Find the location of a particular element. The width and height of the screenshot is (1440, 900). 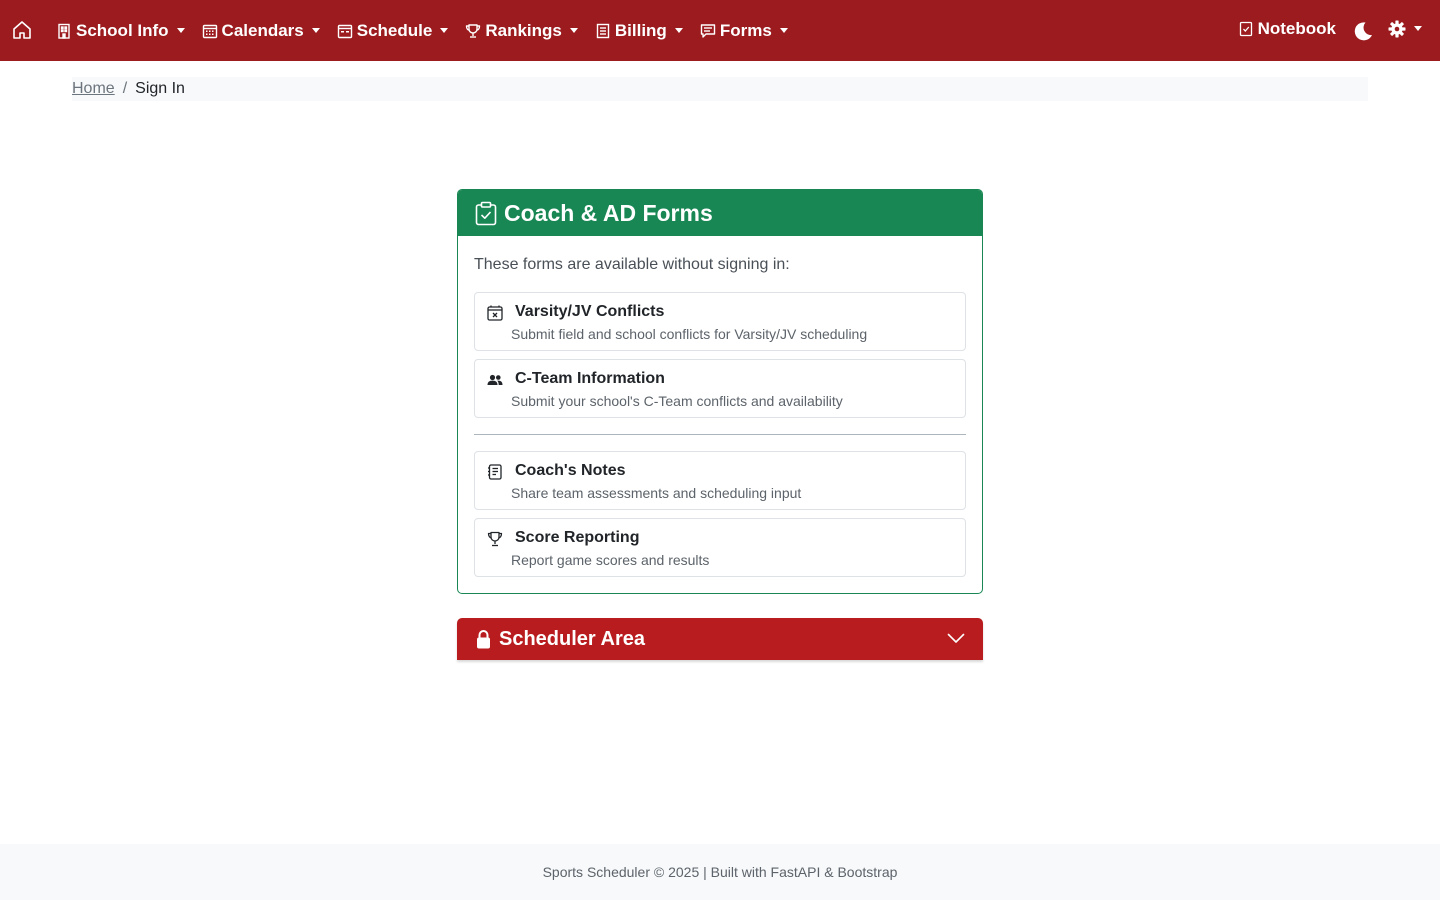

nav-rankings: Rankings is located at coordinates (521, 31).